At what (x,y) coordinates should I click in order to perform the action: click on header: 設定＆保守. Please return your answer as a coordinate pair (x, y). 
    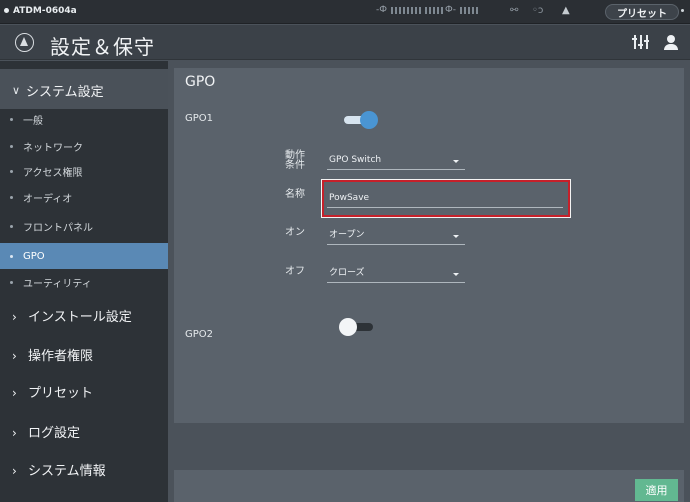
    Looking at the image, I should click on (345, 42).